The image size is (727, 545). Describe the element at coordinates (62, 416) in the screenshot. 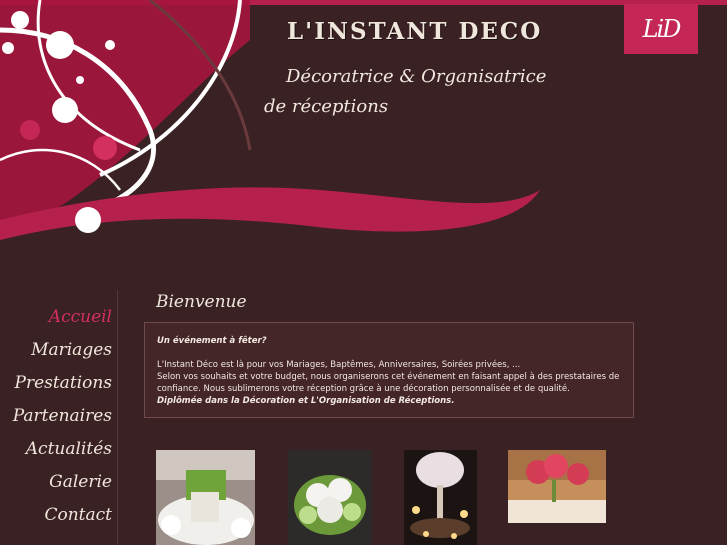

I see `nav-partenaires: Partenaires` at that location.